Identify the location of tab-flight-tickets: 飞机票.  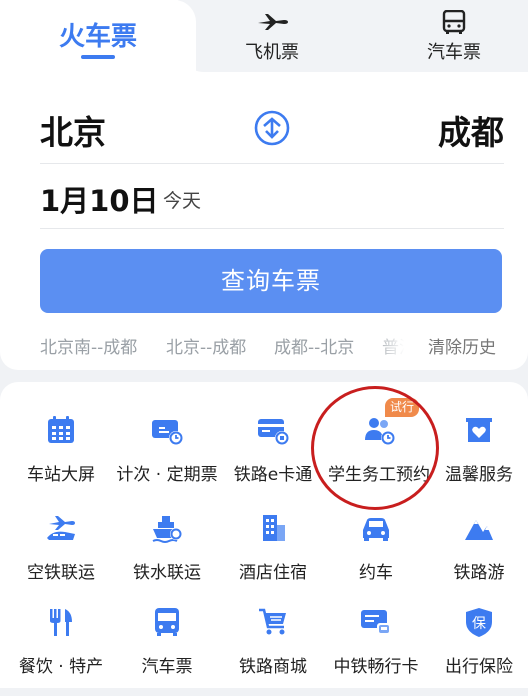
(272, 36).